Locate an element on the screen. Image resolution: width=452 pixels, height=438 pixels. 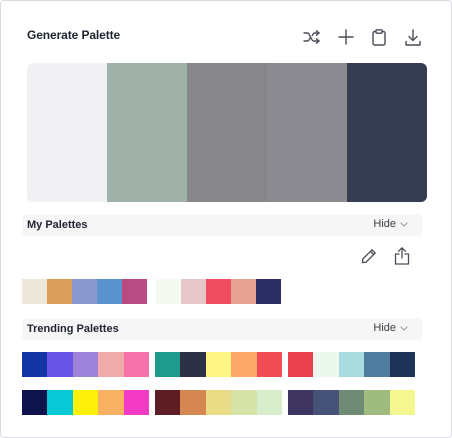
download-icon is located at coordinates (413, 37).